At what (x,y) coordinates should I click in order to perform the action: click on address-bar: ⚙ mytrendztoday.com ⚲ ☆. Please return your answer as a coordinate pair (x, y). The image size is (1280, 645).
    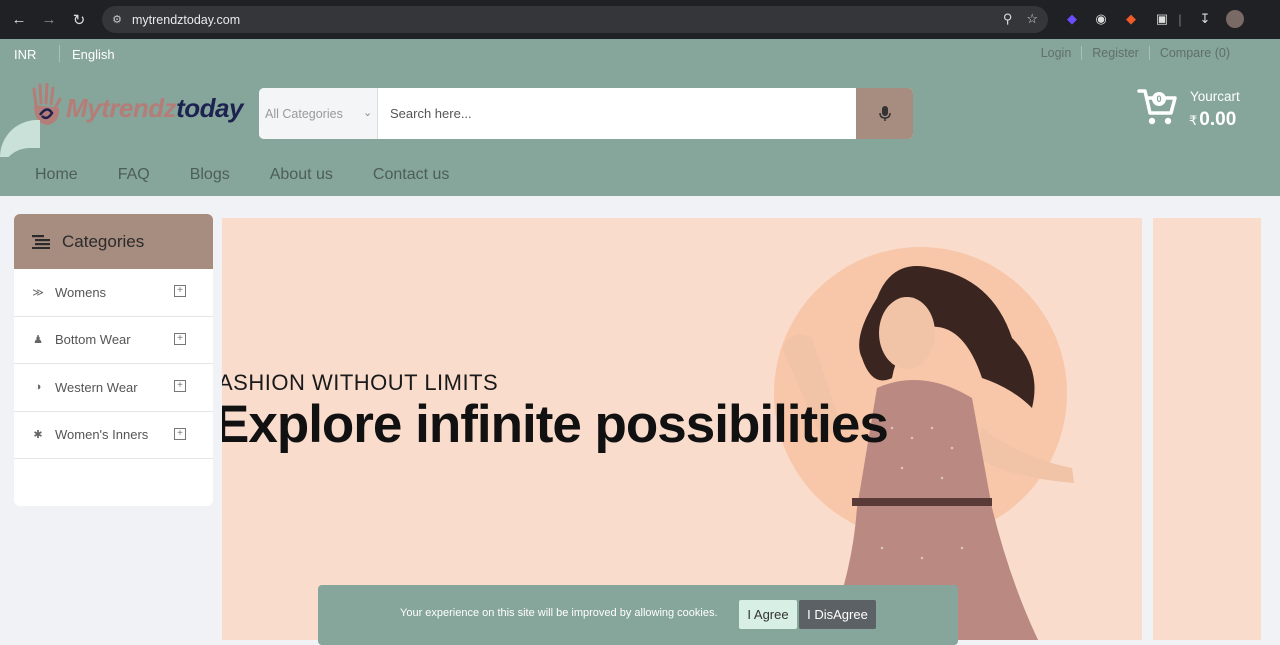
    Looking at the image, I should click on (575, 19).